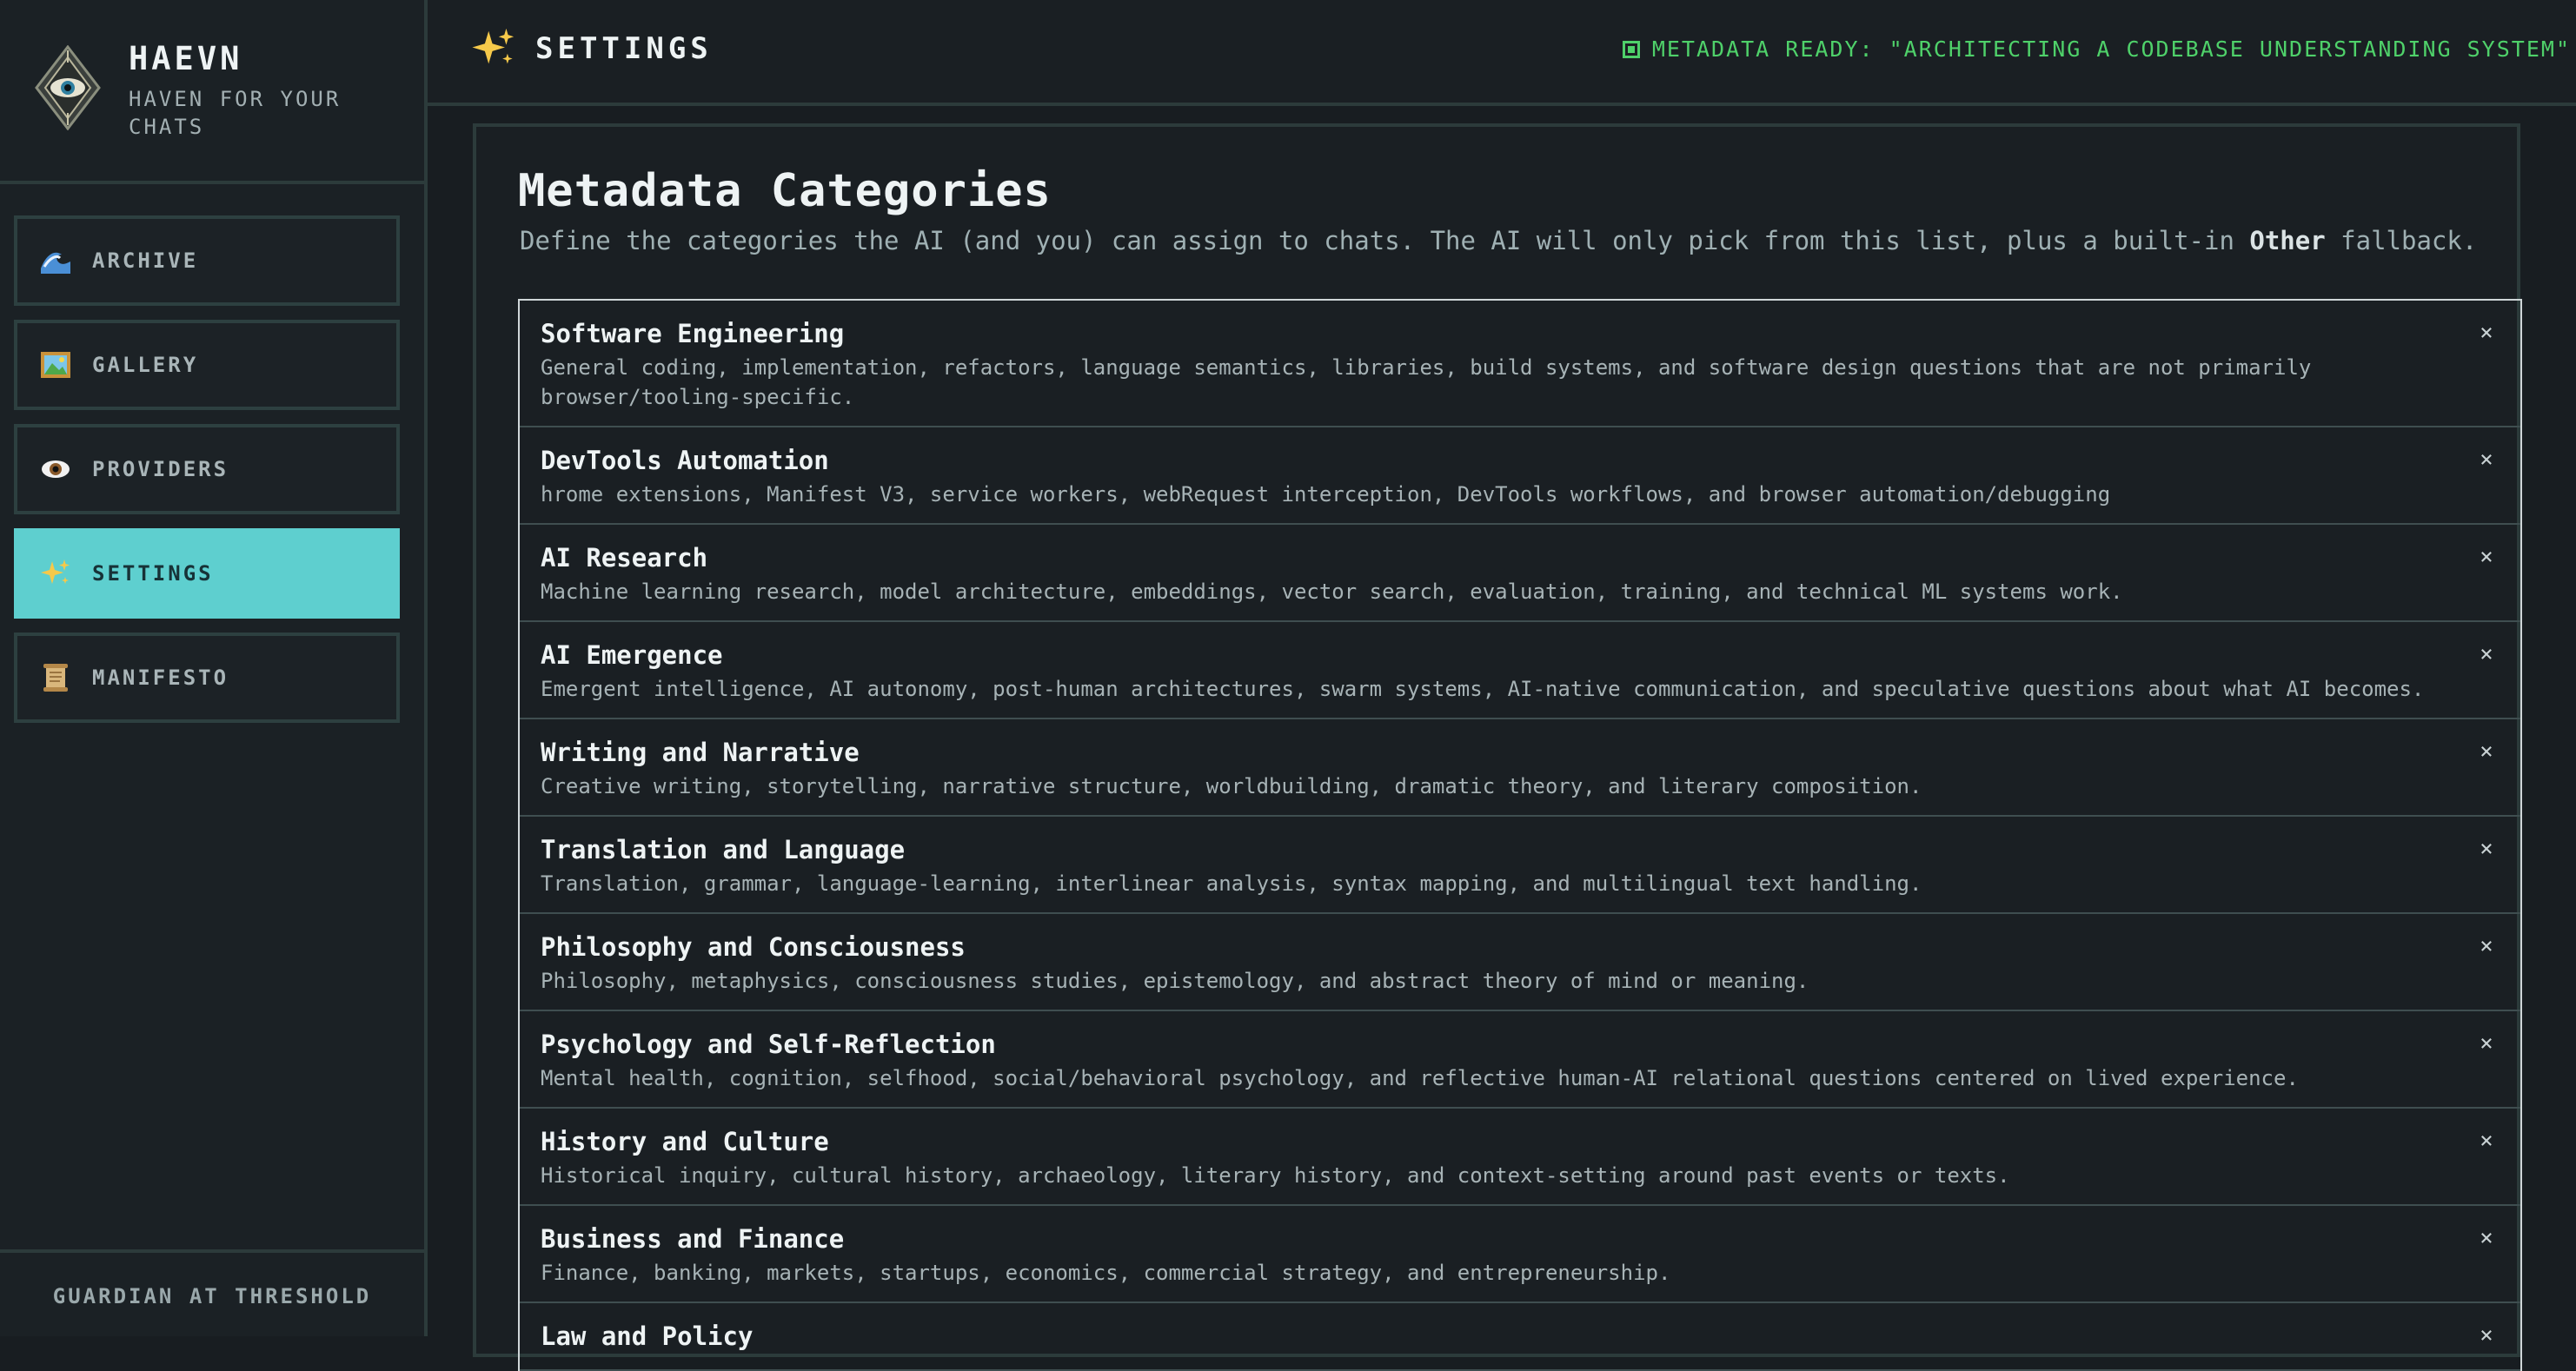  What do you see at coordinates (685, 1141) in the screenshot?
I see `category-name: History and Culture` at bounding box center [685, 1141].